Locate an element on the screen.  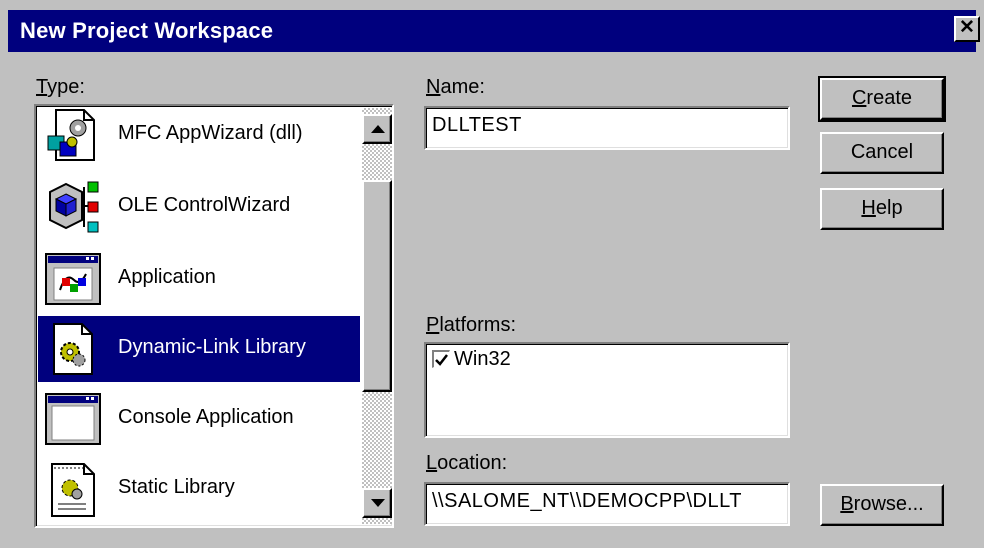
platform-item-win32: Win32 is located at coordinates (607, 360).